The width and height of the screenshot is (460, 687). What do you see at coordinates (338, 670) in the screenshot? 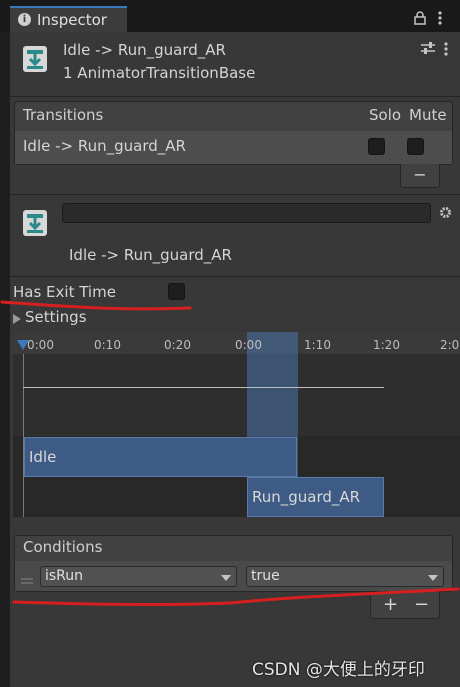
I see `watermark: CSDN @大便上的牙印` at bounding box center [338, 670].